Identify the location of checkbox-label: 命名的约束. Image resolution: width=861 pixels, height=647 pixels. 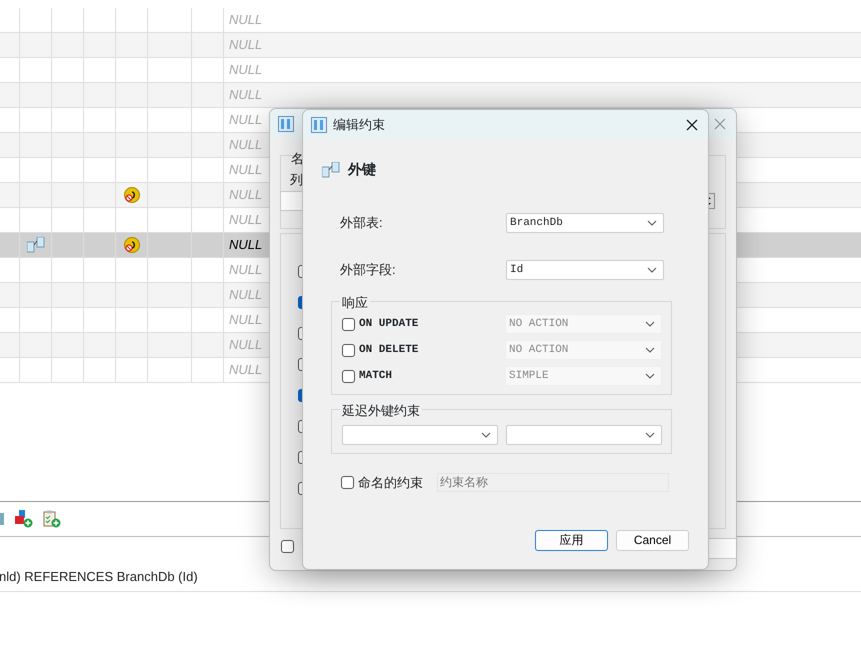
(390, 483).